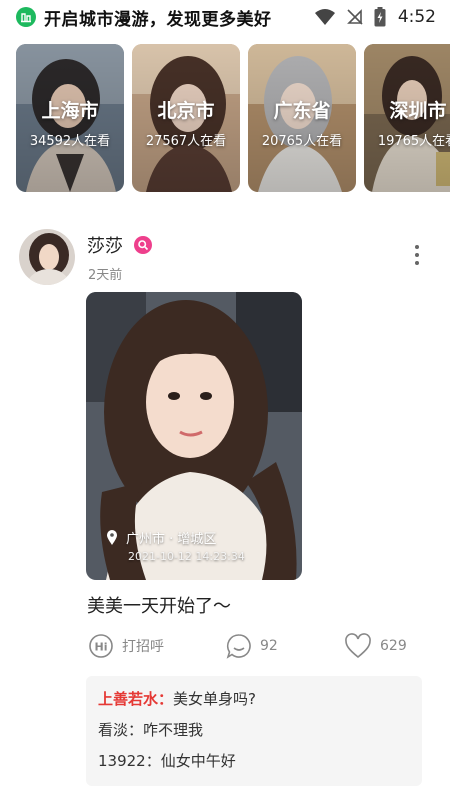 The height and width of the screenshot is (800, 450). What do you see at coordinates (380, 17) in the screenshot?
I see `battery-charging-icon` at bounding box center [380, 17].